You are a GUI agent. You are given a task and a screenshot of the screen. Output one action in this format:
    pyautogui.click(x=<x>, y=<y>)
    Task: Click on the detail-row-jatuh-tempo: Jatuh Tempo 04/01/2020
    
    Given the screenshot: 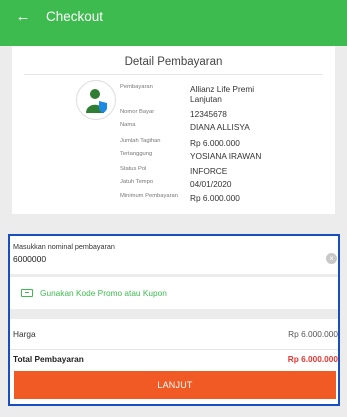 What is the action you would take?
    pyautogui.click(x=200, y=184)
    